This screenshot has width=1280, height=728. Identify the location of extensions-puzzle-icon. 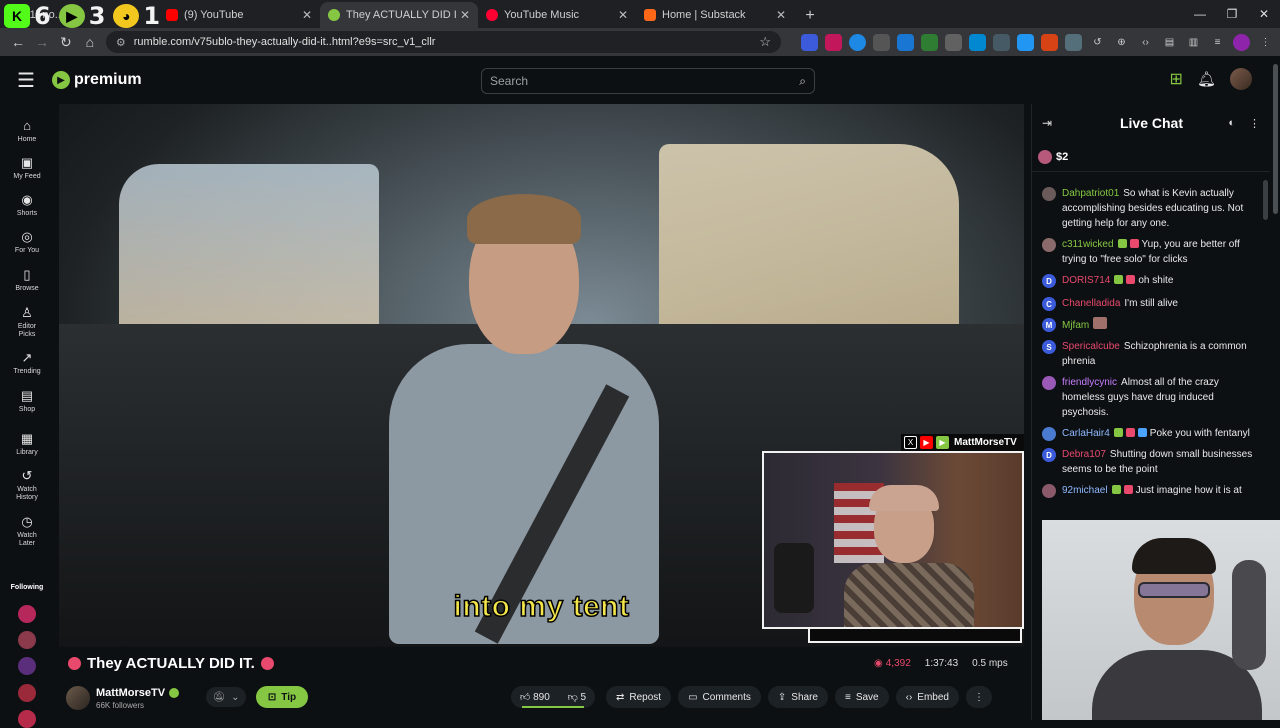
(1073, 42).